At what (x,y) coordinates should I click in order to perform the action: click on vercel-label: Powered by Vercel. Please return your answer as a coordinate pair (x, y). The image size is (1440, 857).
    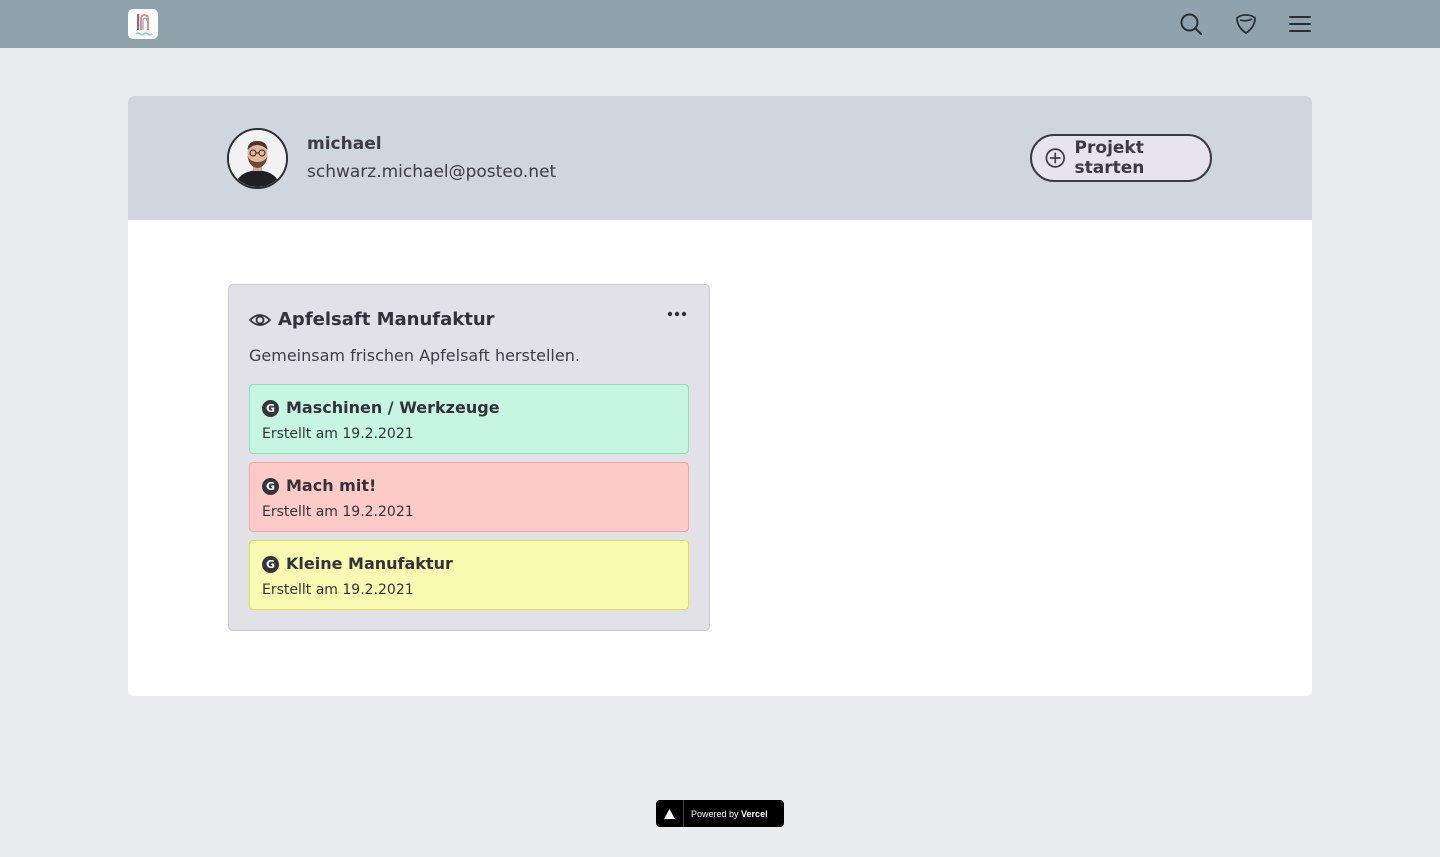
    Looking at the image, I should click on (729, 814).